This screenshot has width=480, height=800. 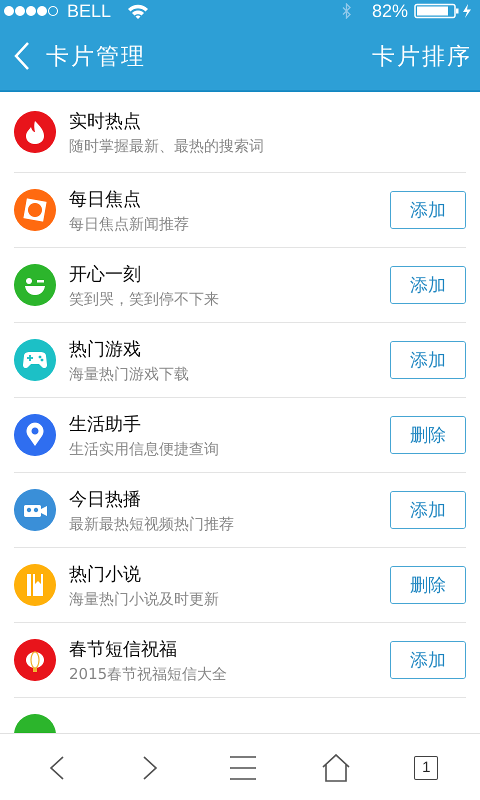 What do you see at coordinates (148, 674) in the screenshot?
I see `card-description: 2015春节祝福短信大全` at bounding box center [148, 674].